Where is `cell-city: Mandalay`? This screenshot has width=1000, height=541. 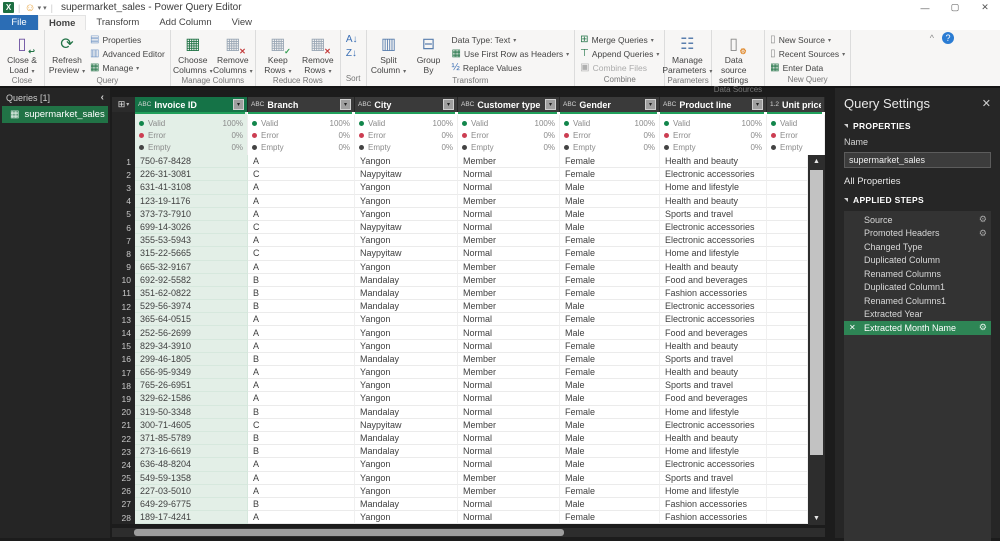 cell-city: Mandalay is located at coordinates (406, 438).